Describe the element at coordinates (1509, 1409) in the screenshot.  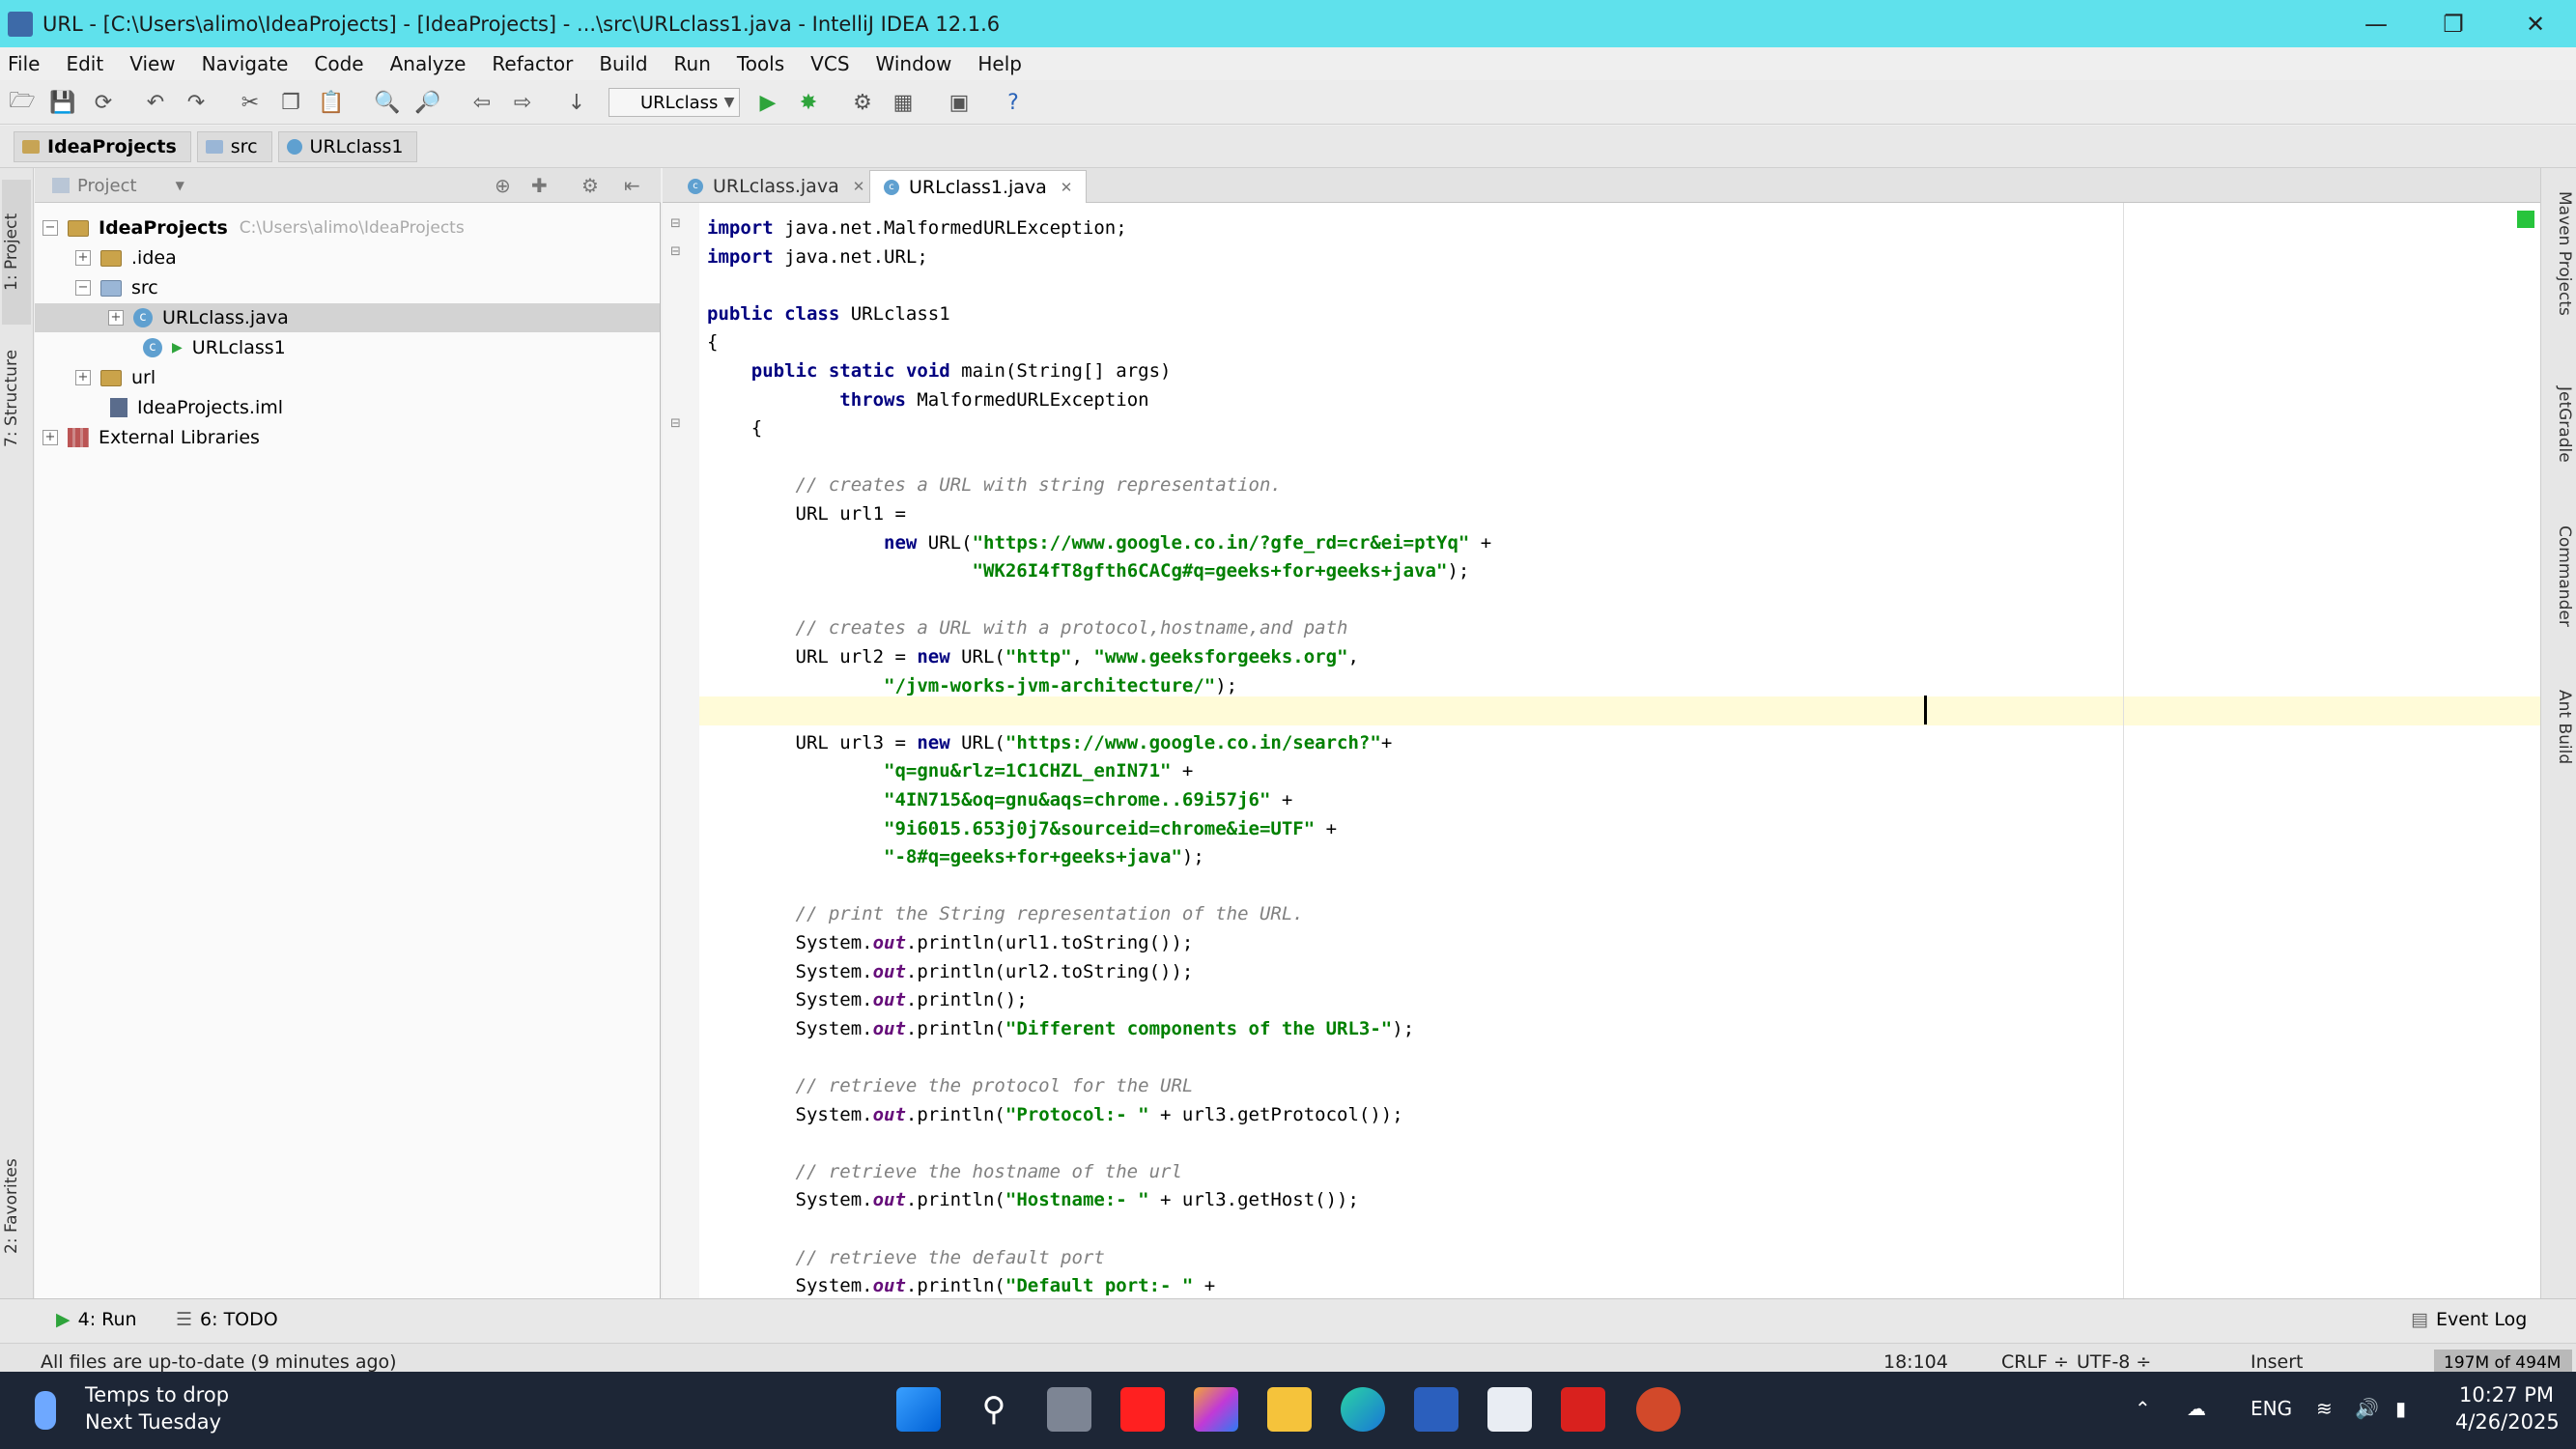
I see `store-icon` at that location.